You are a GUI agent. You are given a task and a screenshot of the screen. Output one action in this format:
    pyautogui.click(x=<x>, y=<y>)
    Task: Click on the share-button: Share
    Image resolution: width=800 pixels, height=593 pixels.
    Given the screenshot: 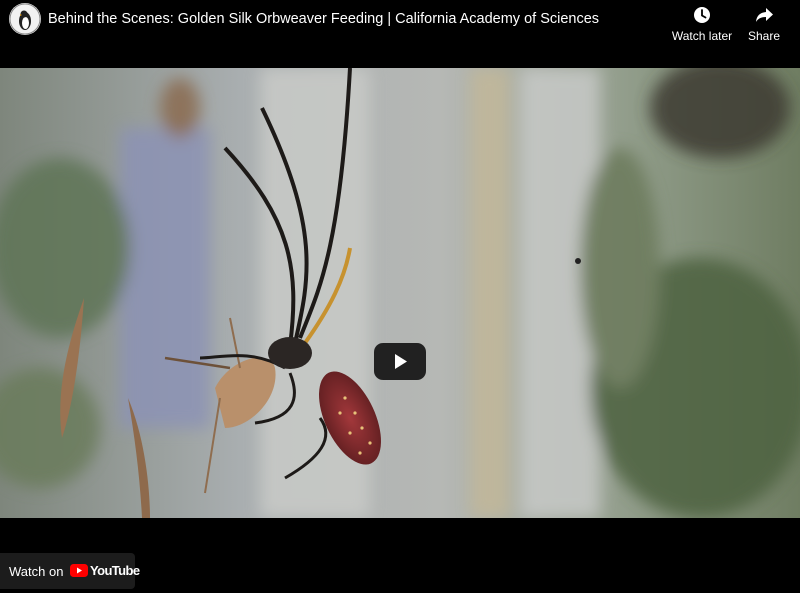 What is the action you would take?
    pyautogui.click(x=764, y=23)
    